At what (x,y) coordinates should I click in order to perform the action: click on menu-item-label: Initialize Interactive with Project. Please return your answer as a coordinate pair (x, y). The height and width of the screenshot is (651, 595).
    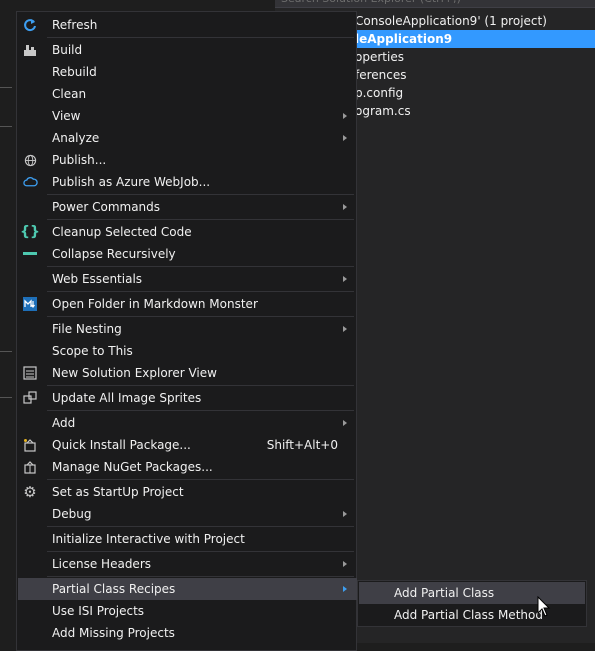
    Looking at the image, I should click on (148, 539).